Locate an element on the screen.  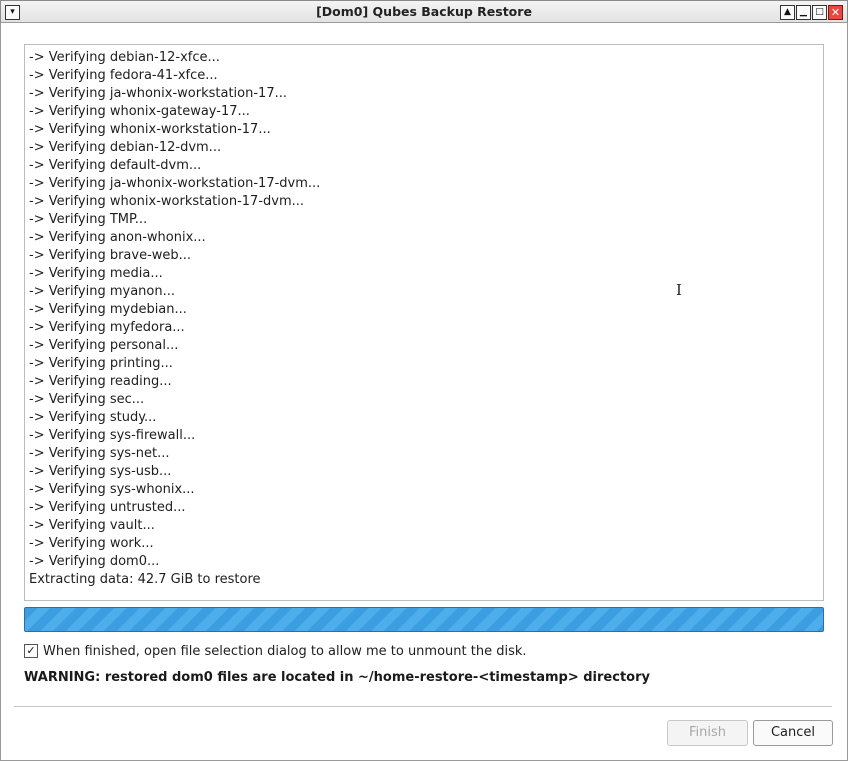
finish-button: Finish is located at coordinates (707, 733).